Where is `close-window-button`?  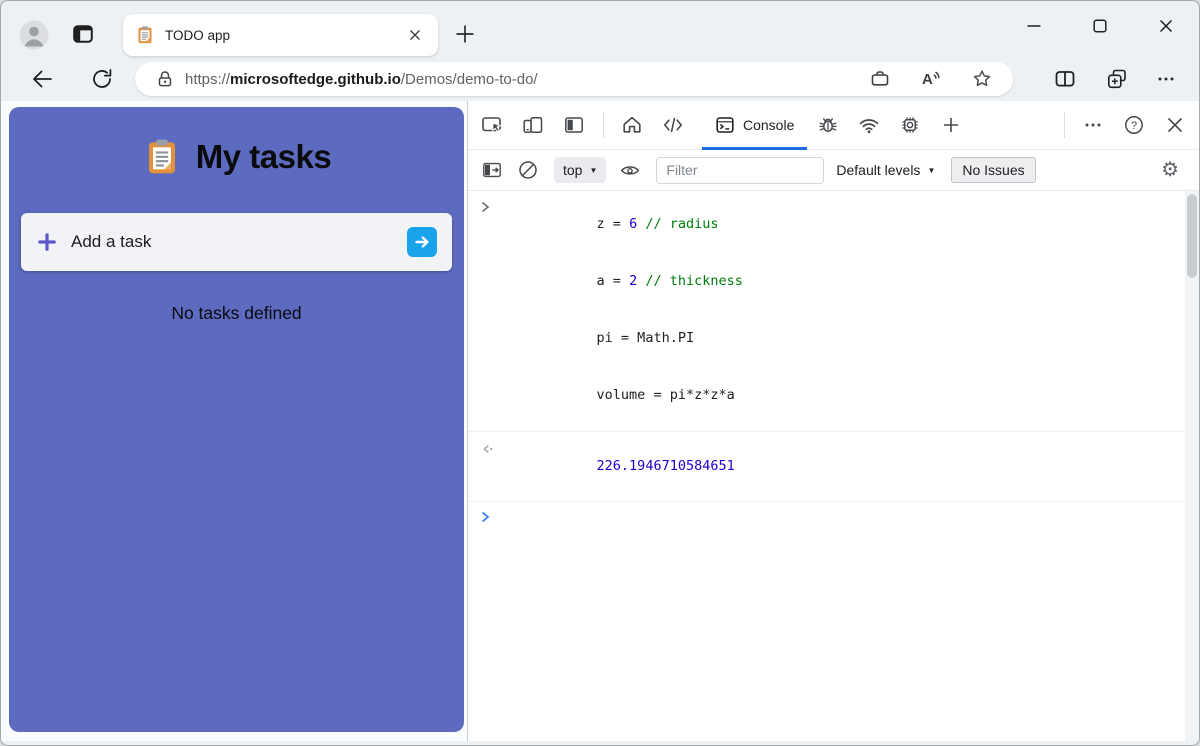 close-window-button is located at coordinates (1166, 26).